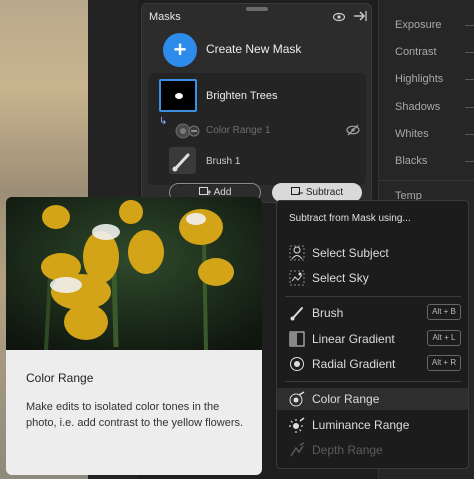  What do you see at coordinates (242, 96) in the screenshot?
I see `mask-name: Brighten Trees` at bounding box center [242, 96].